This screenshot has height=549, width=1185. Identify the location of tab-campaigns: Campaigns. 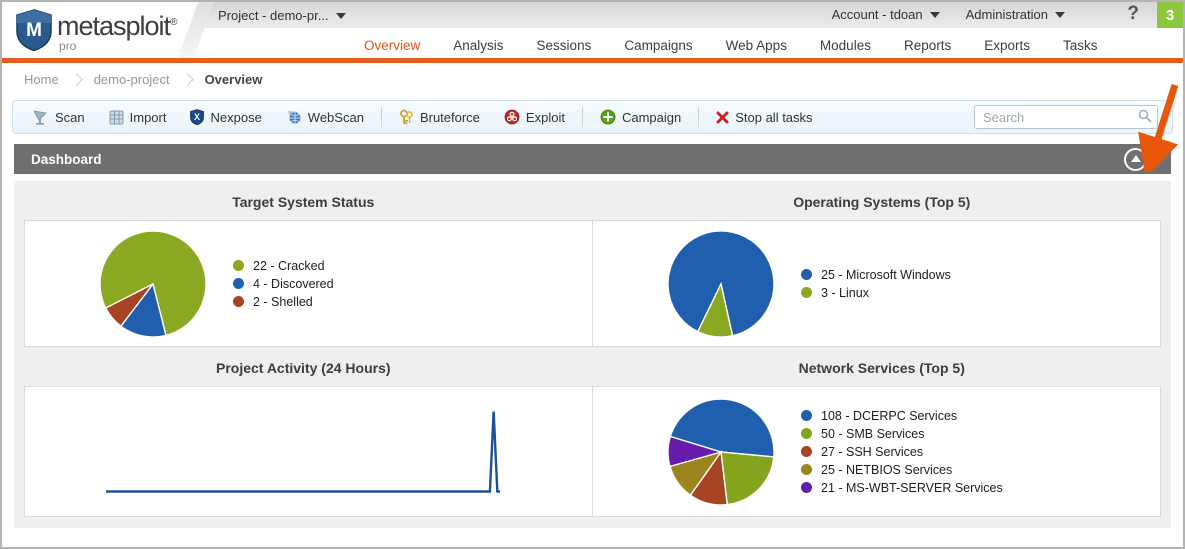
(658, 45).